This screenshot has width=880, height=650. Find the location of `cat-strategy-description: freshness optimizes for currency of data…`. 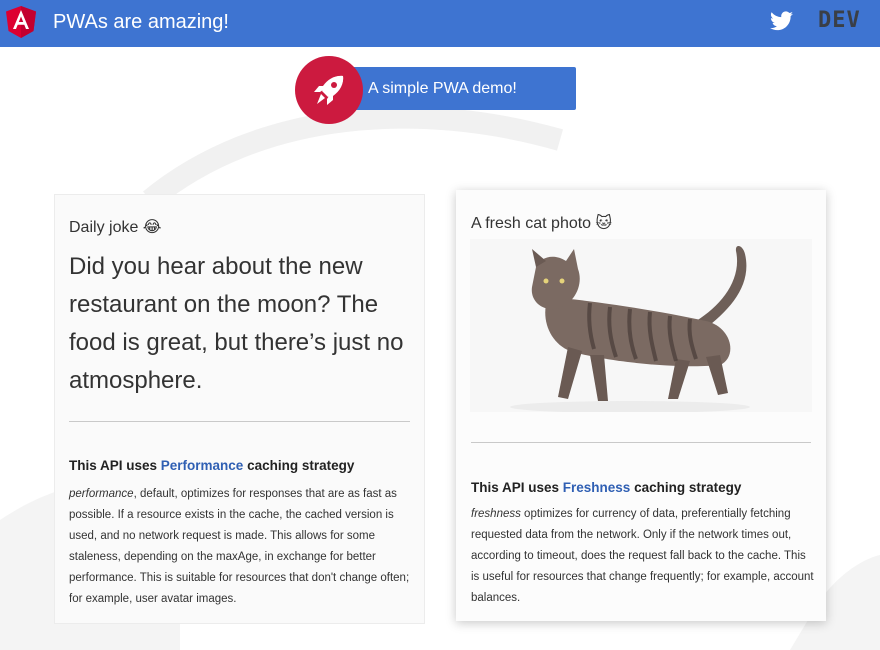

cat-strategy-description: freshness optimizes for currency of data… is located at coordinates (643, 556).